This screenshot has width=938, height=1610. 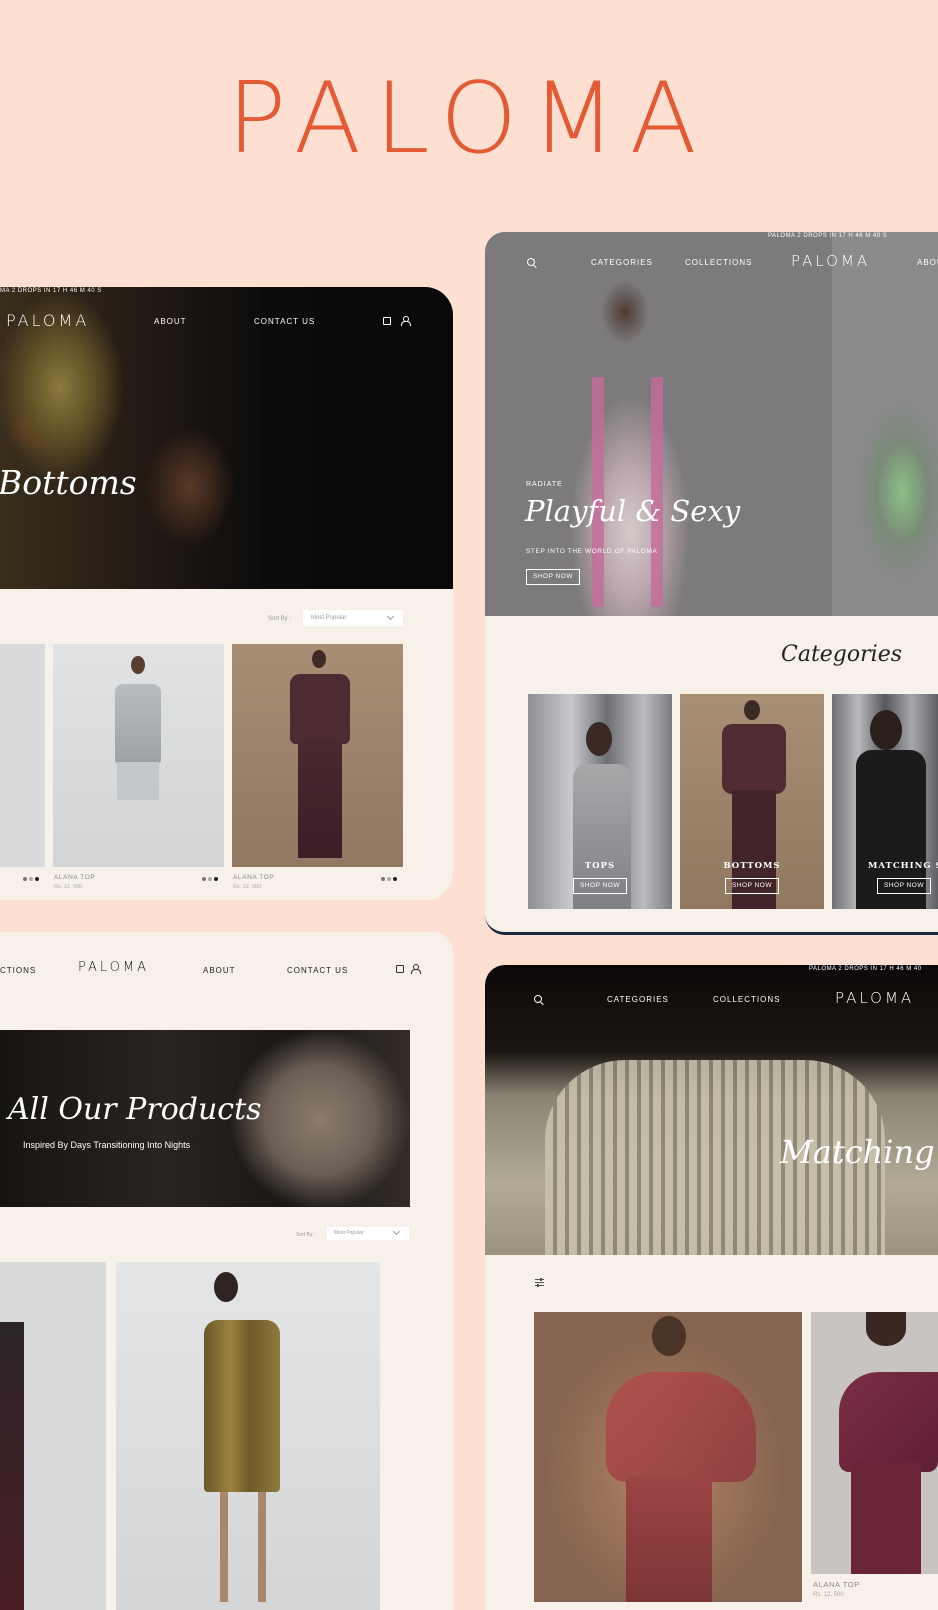 I want to click on category-label: TOPS, so click(x=600, y=866).